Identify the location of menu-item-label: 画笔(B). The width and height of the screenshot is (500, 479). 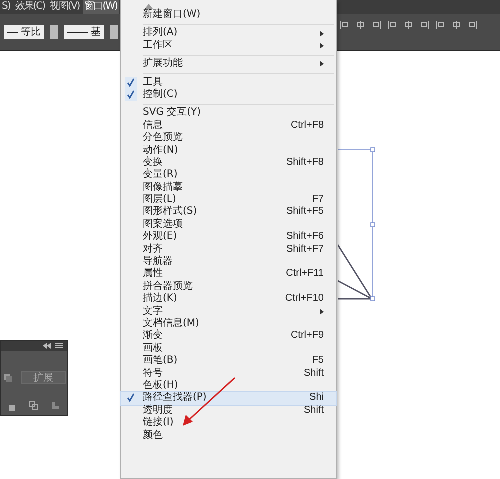
(160, 361).